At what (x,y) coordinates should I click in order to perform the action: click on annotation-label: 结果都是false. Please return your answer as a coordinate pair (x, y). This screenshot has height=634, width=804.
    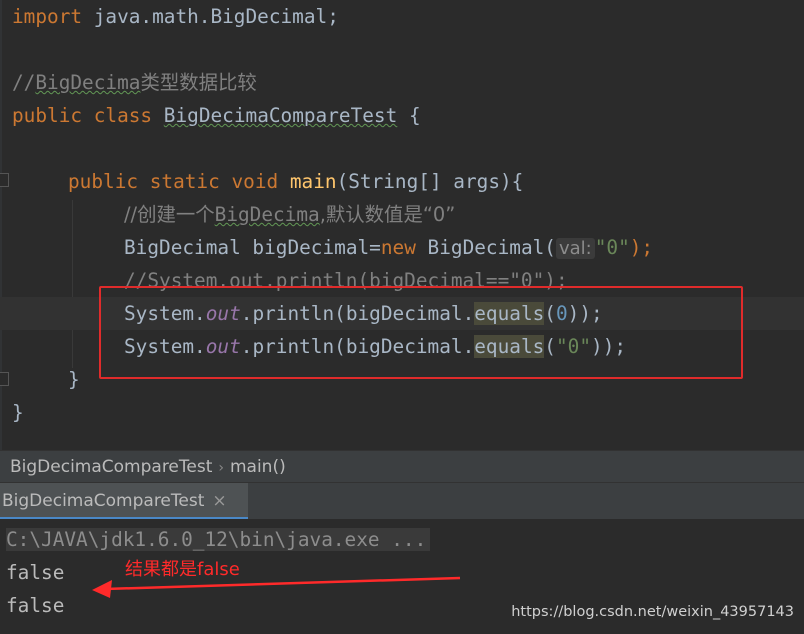
    Looking at the image, I should click on (182, 569).